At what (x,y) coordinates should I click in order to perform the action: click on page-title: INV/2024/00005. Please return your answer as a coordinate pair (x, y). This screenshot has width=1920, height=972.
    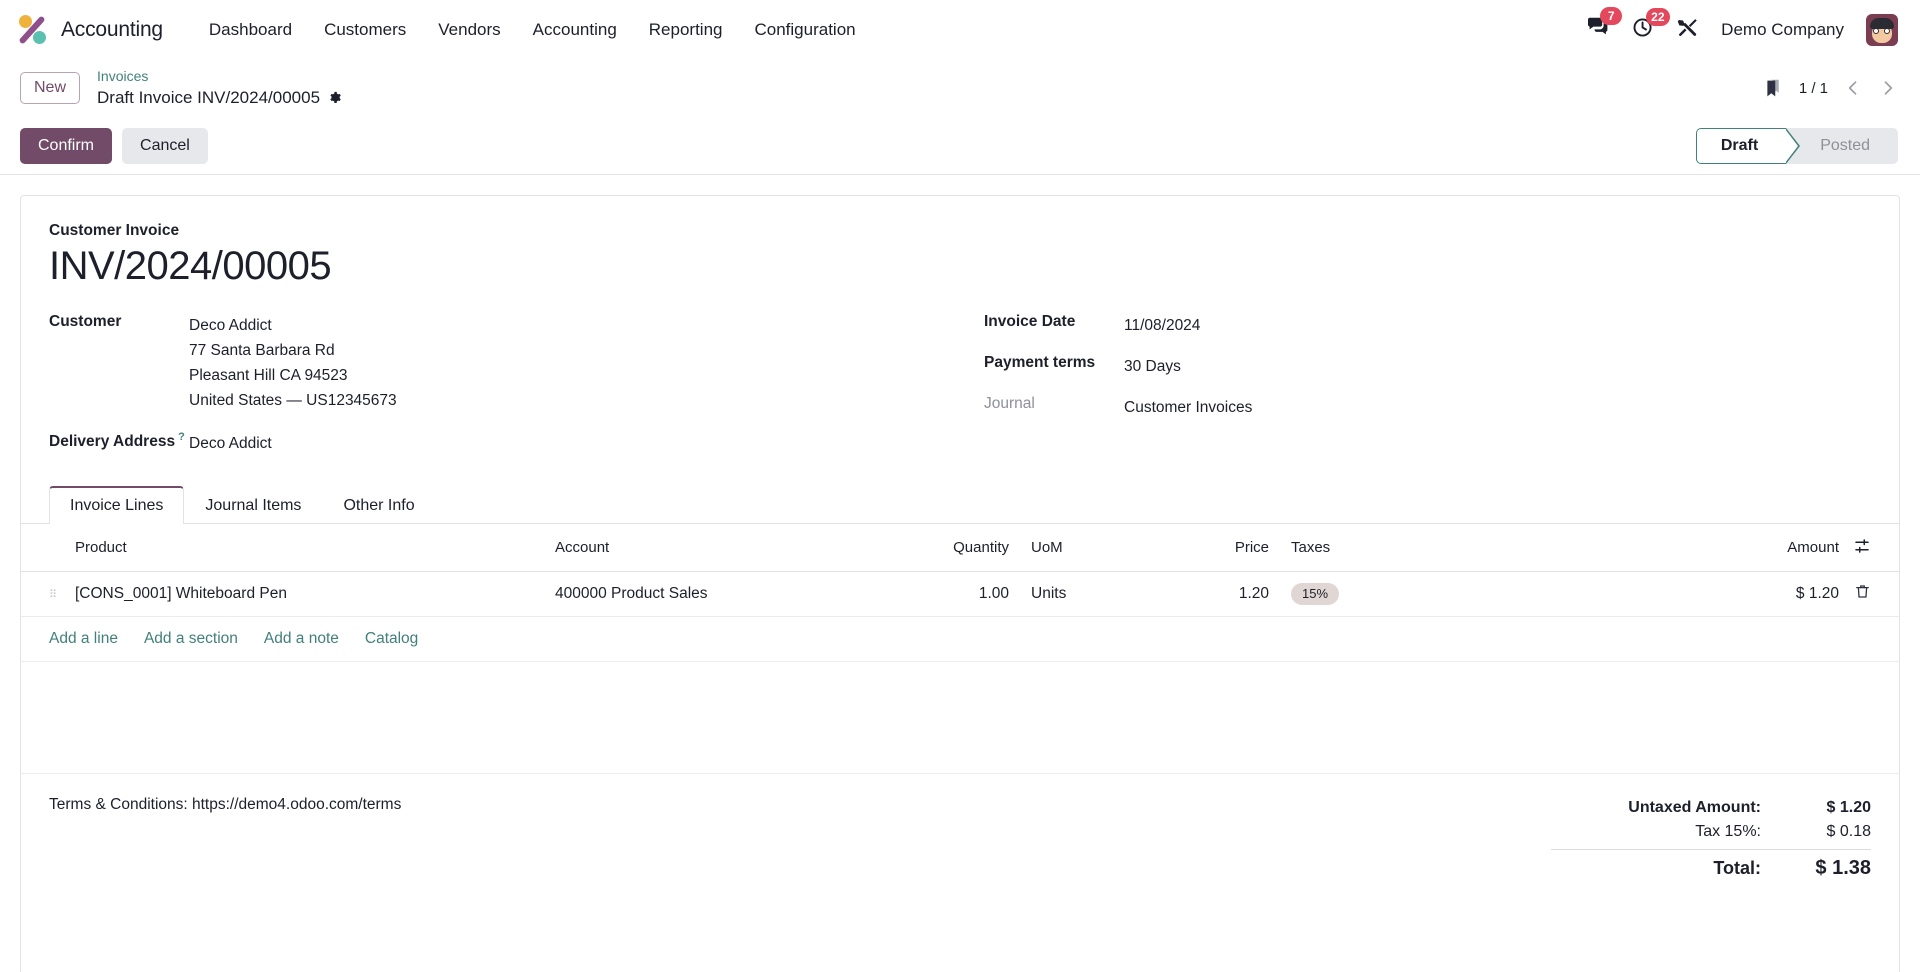
    Looking at the image, I should click on (190, 266).